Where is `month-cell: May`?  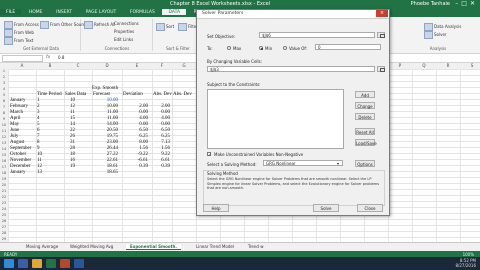
month-cell: May is located at coordinates (14, 124).